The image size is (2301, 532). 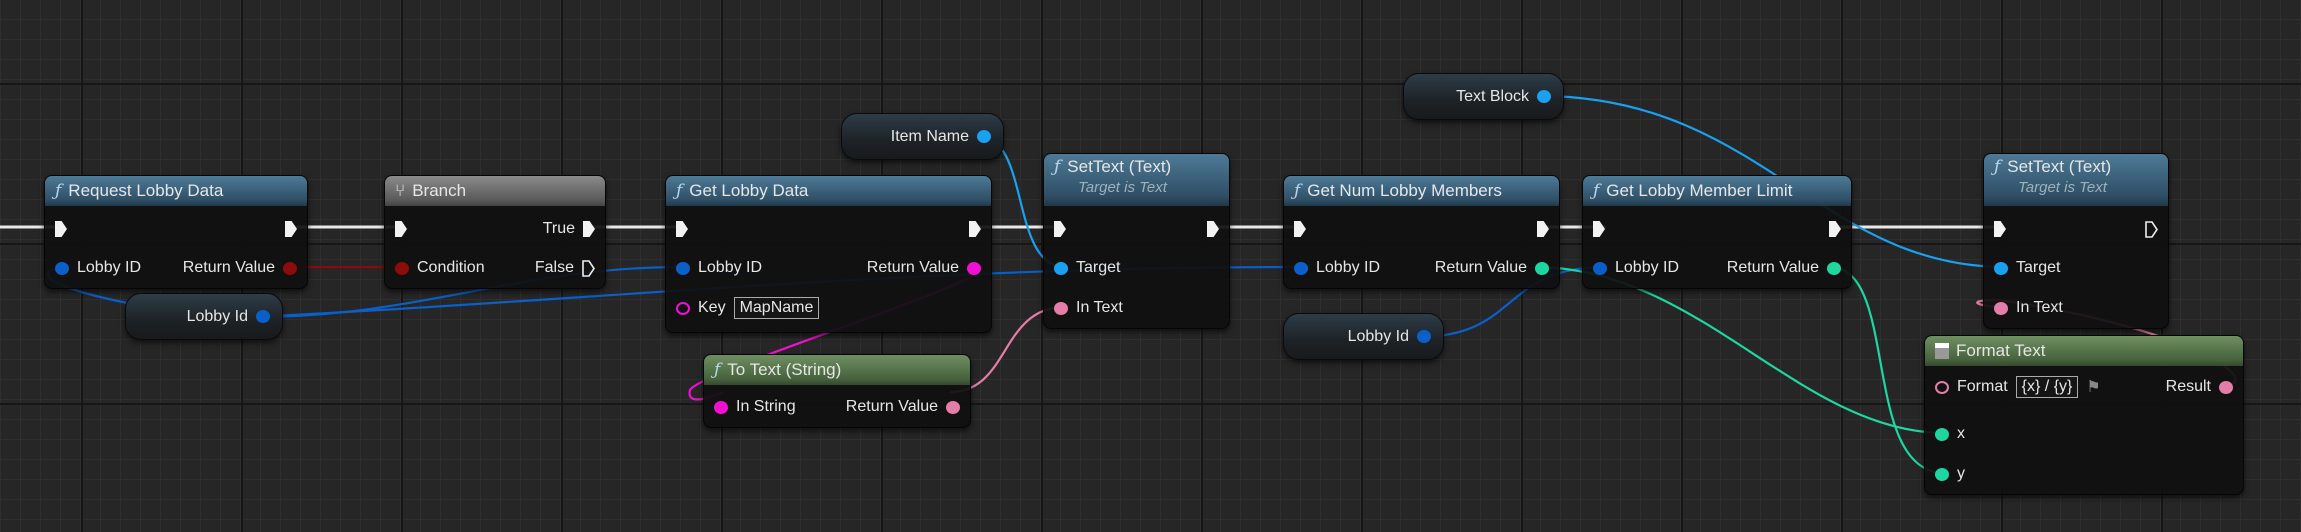 I want to click on pin-label: x, so click(x=1961, y=433).